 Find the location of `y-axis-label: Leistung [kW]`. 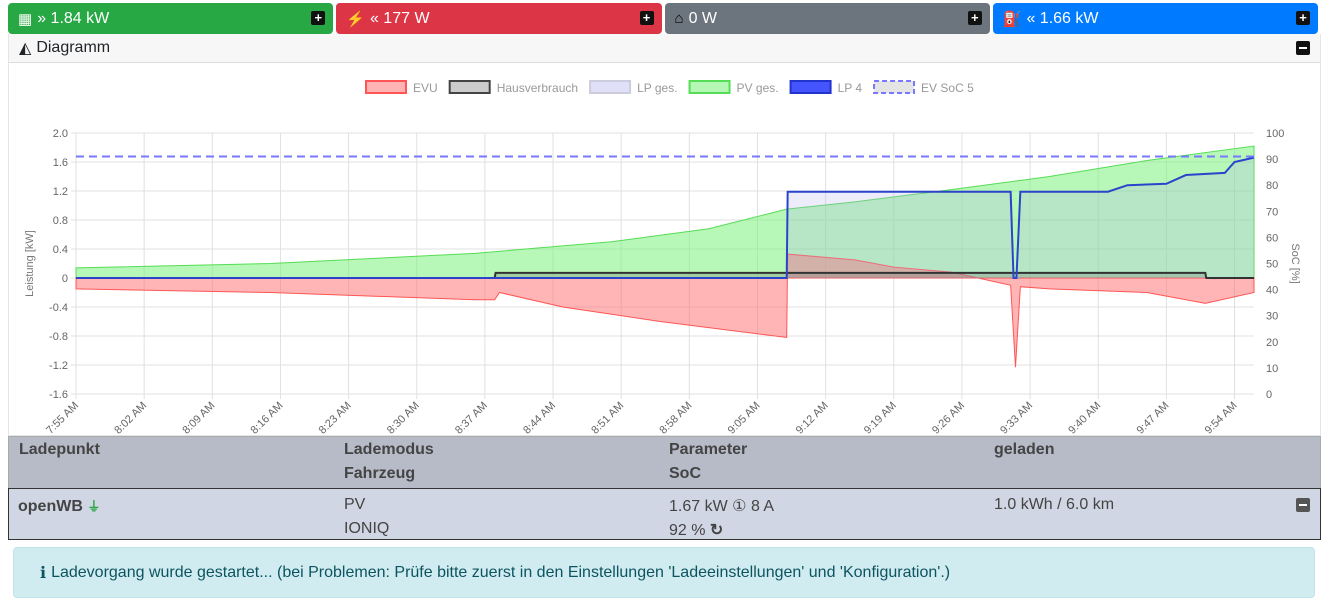

y-axis-label: Leistung [kW] is located at coordinates (30, 263).